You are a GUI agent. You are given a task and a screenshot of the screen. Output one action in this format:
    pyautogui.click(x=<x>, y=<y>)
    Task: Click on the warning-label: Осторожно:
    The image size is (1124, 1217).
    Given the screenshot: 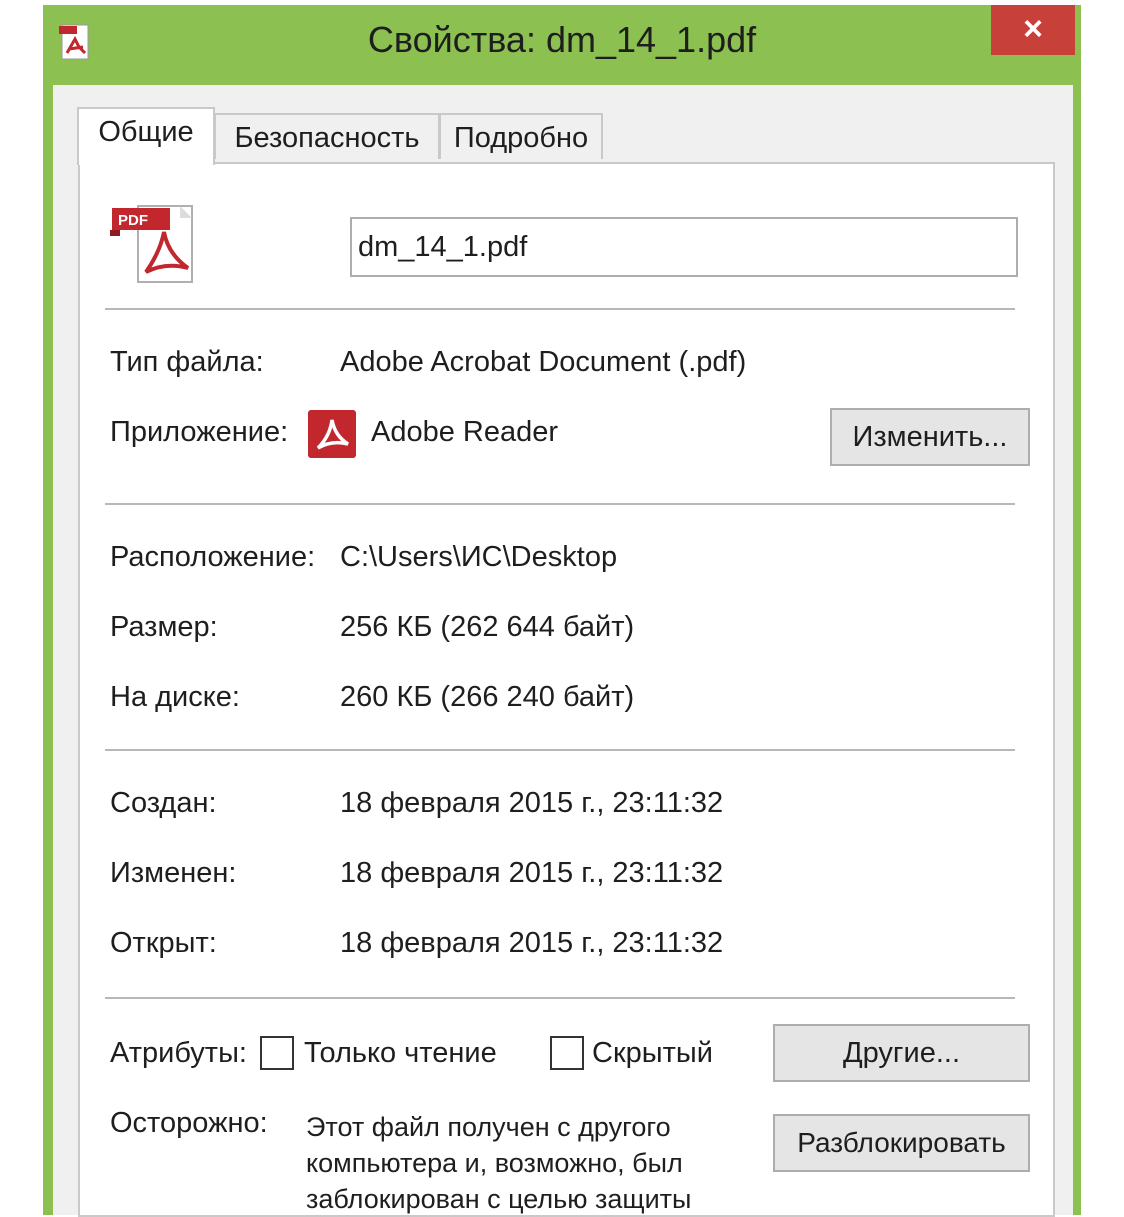 What is the action you would take?
    pyautogui.click(x=189, y=1123)
    